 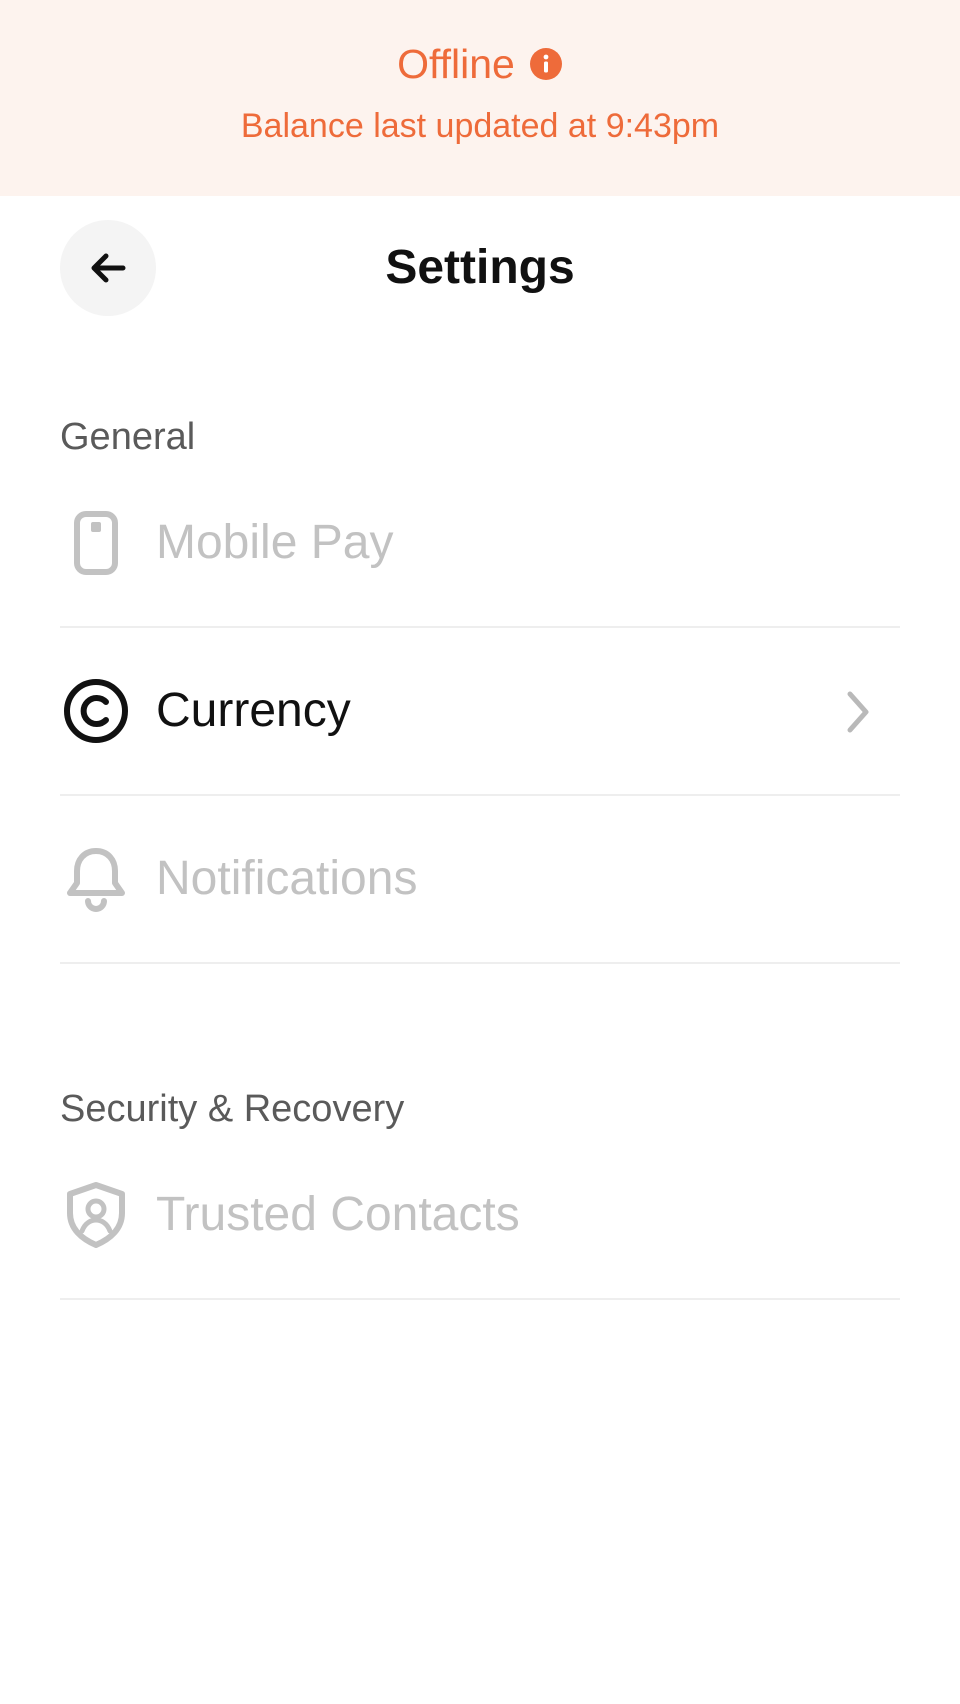 I want to click on phone-icon, so click(x=96, y=543).